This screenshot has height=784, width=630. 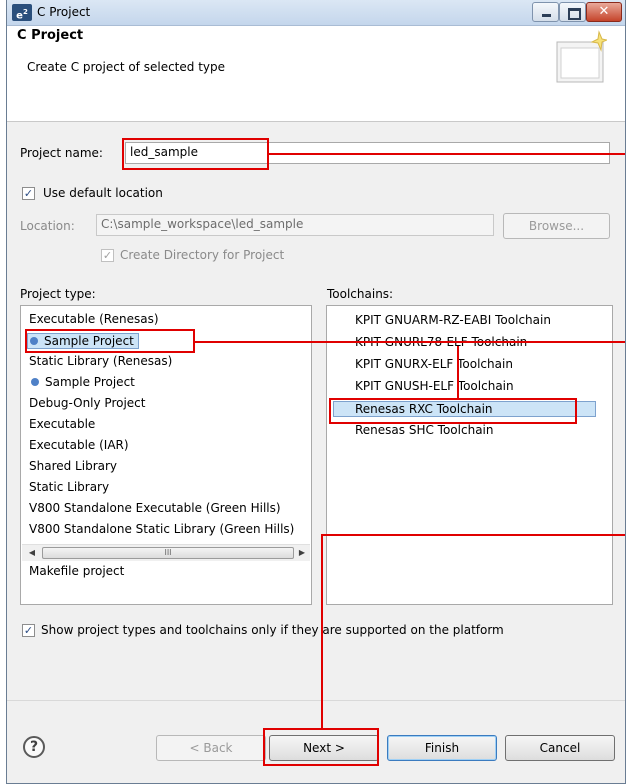 I want to click on use-default-location-label: Use default location, so click(x=103, y=193).